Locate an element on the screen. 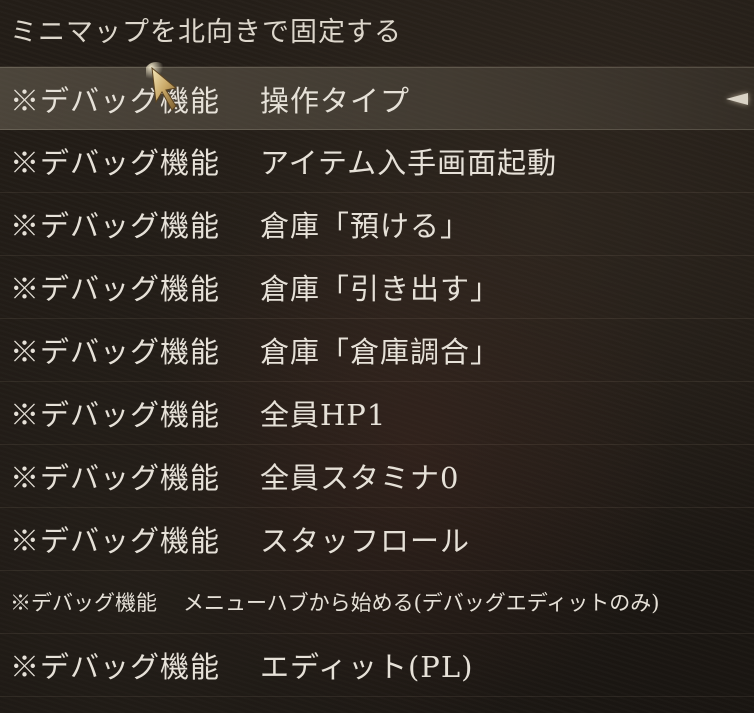 Image resolution: width=754 pixels, height=713 pixels. menu-item-storage-deposit: ※デバッグ機能 倉庫「預ける」 is located at coordinates (377, 224).